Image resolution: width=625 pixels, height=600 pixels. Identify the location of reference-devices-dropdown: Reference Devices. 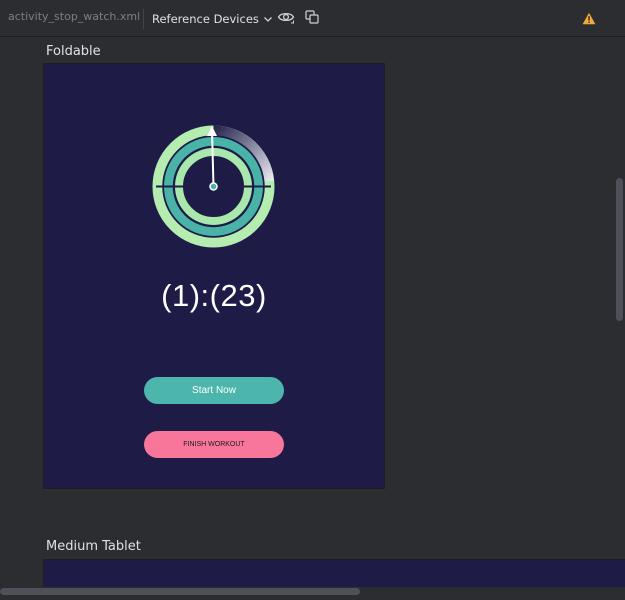
(213, 19).